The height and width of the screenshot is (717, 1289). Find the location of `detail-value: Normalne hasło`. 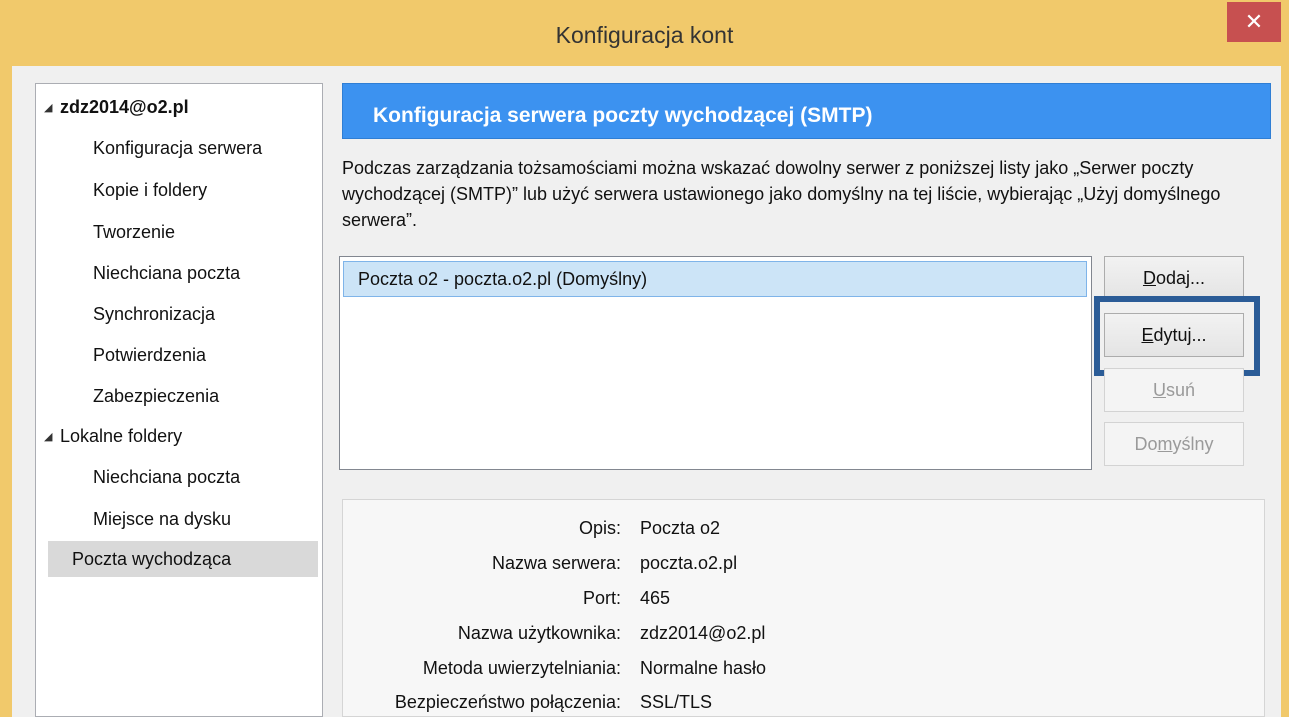

detail-value: Normalne hasło is located at coordinates (703, 668).